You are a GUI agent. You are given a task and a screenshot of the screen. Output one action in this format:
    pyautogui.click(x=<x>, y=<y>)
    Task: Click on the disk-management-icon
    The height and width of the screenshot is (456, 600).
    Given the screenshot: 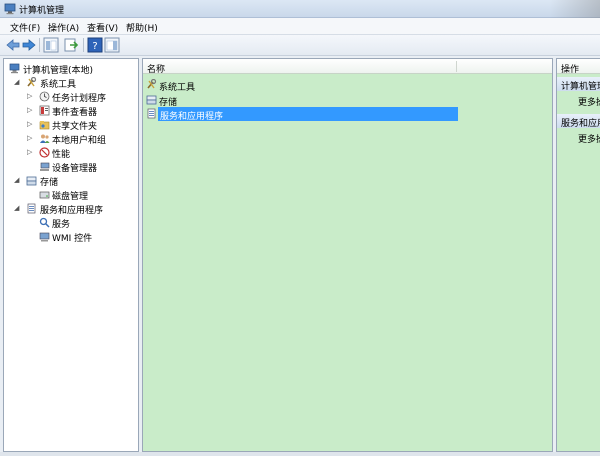 What is the action you would take?
    pyautogui.click(x=44, y=195)
    